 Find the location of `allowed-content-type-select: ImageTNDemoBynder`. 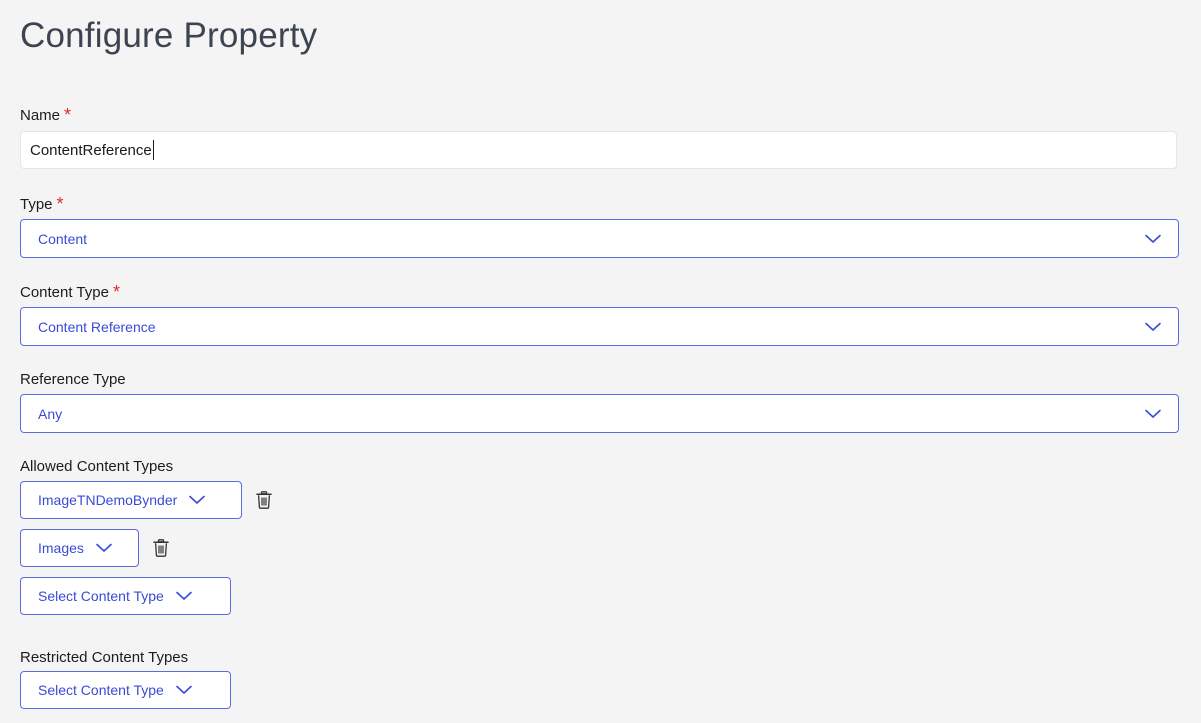

allowed-content-type-select: ImageTNDemoBynder is located at coordinates (131, 500).